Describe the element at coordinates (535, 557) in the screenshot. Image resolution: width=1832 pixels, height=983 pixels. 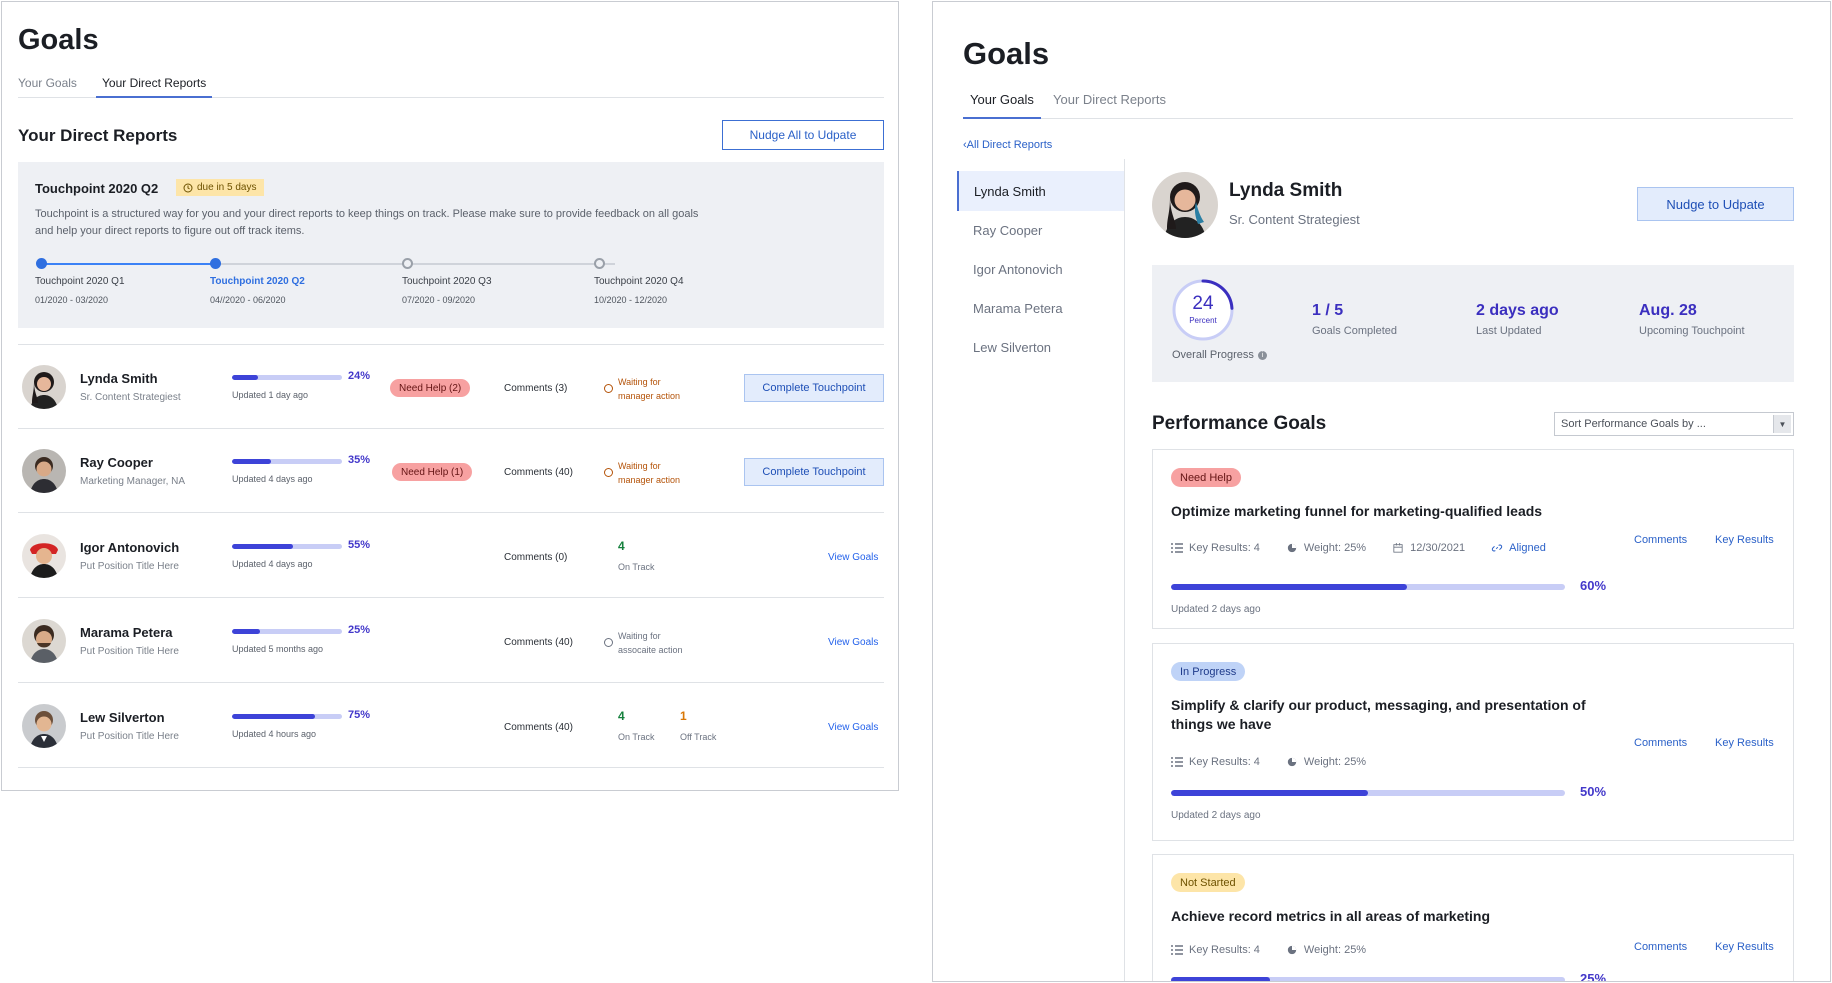
I see `comments-link: Comments (0)` at that location.